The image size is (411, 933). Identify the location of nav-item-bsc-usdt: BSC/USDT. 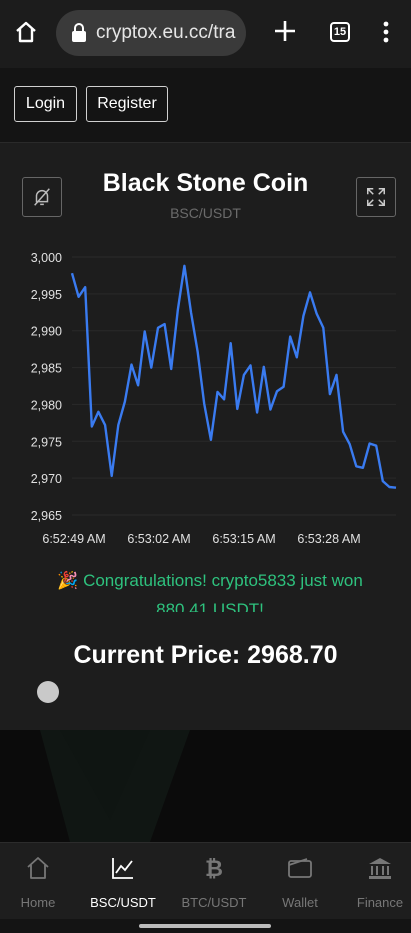
(123, 881).